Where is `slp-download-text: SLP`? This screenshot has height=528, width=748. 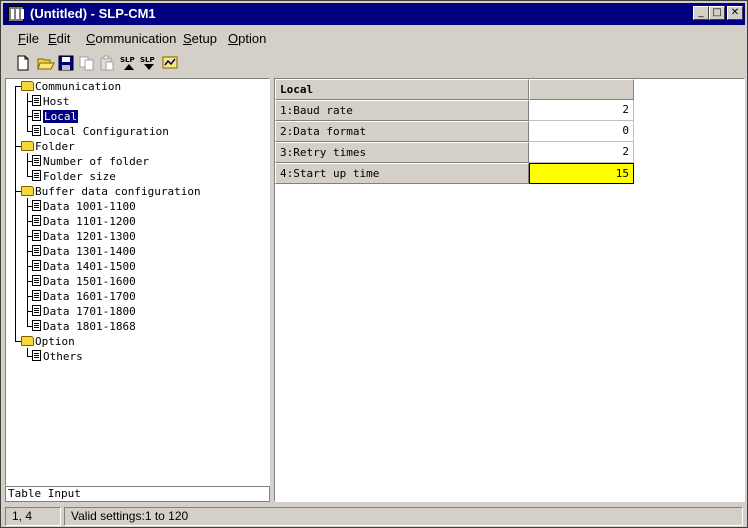 slp-download-text: SLP is located at coordinates (147, 60).